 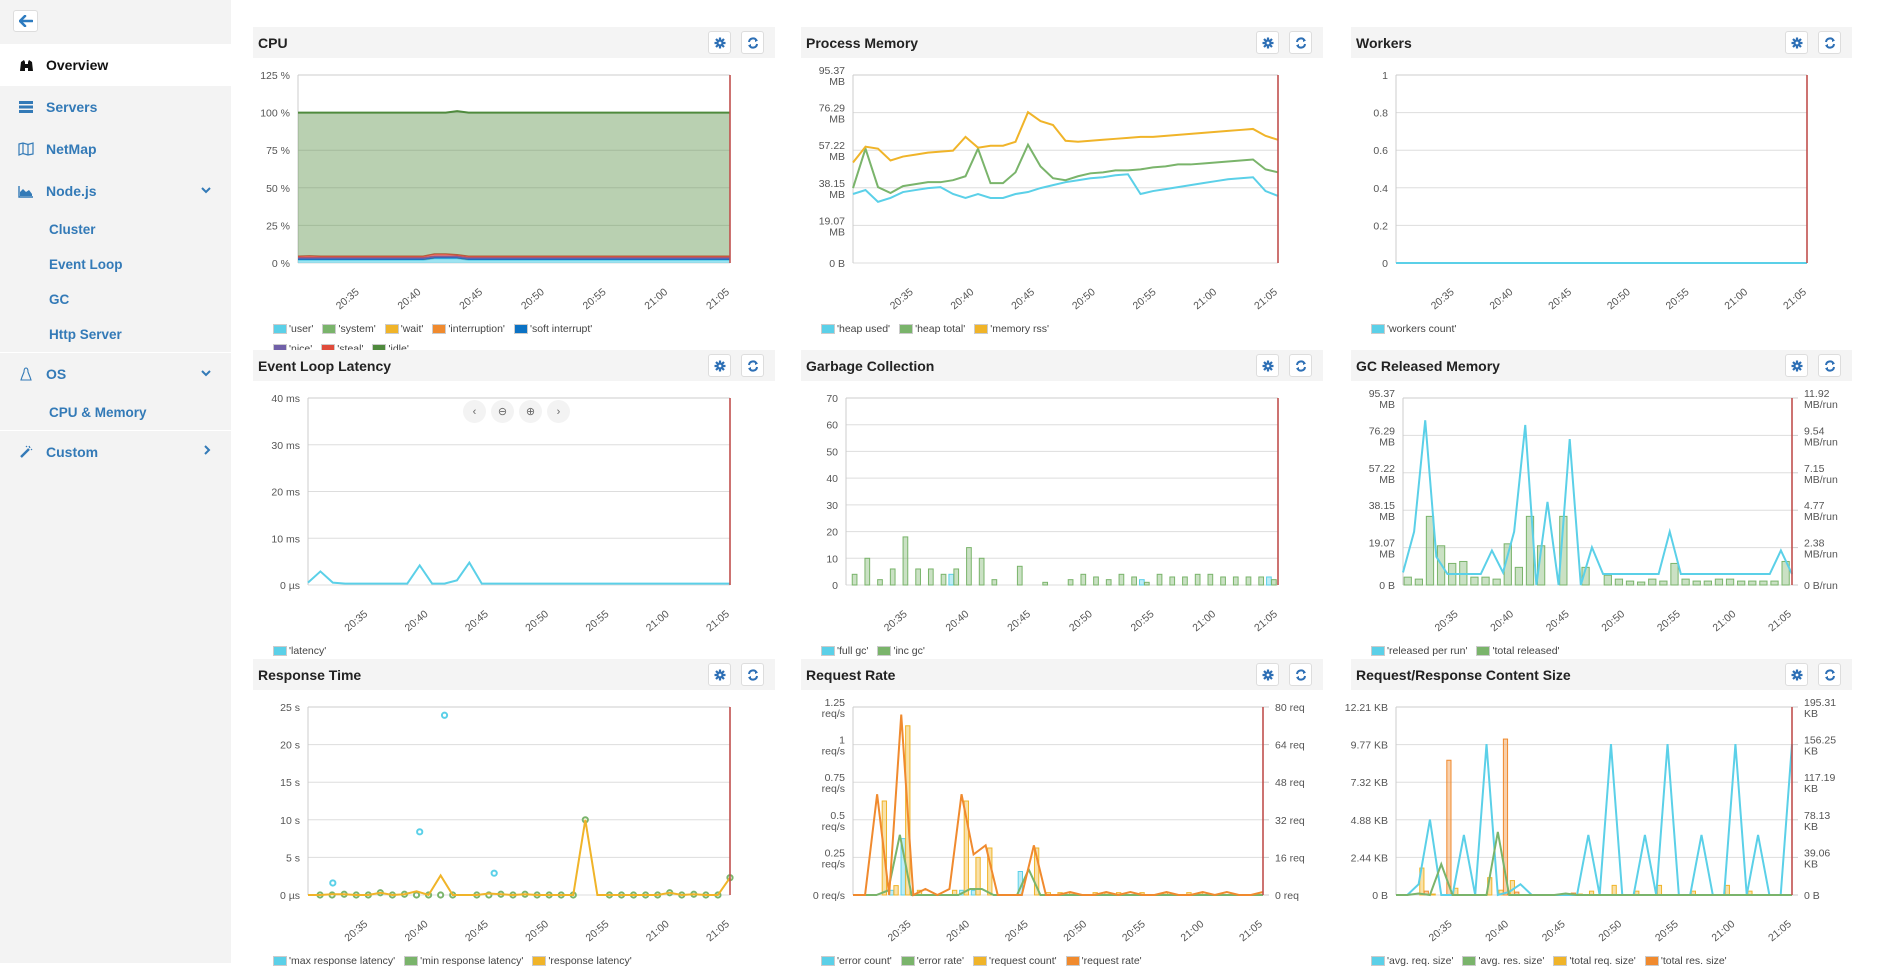 I want to click on legend-item: 'heap total', so click(x=932, y=329).